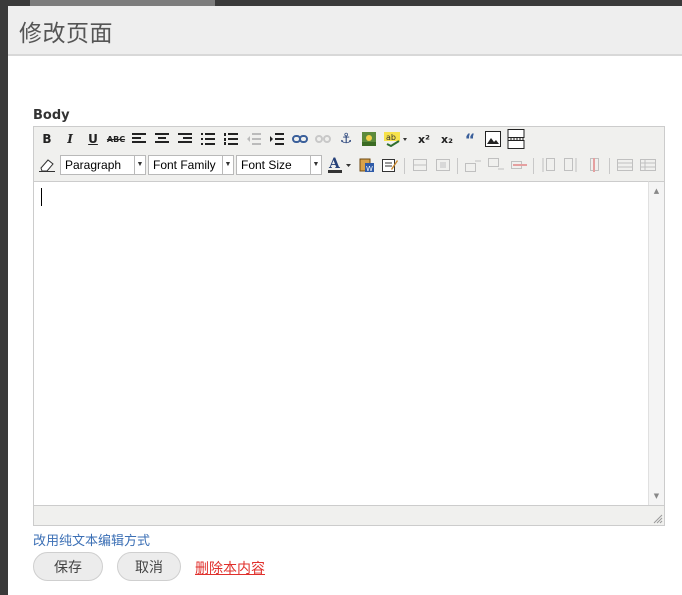 Image resolution: width=682 pixels, height=595 pixels. I want to click on scroll-down-icon: ▼, so click(656, 496).